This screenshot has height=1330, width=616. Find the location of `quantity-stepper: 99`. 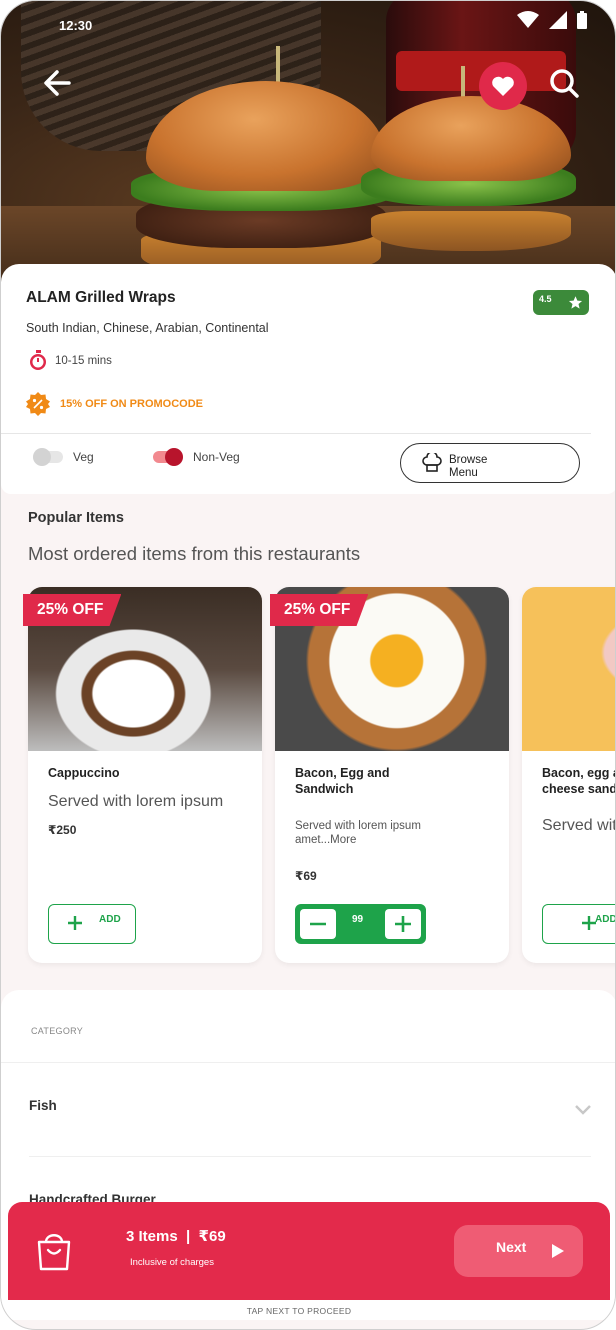

quantity-stepper: 99 is located at coordinates (360, 924).